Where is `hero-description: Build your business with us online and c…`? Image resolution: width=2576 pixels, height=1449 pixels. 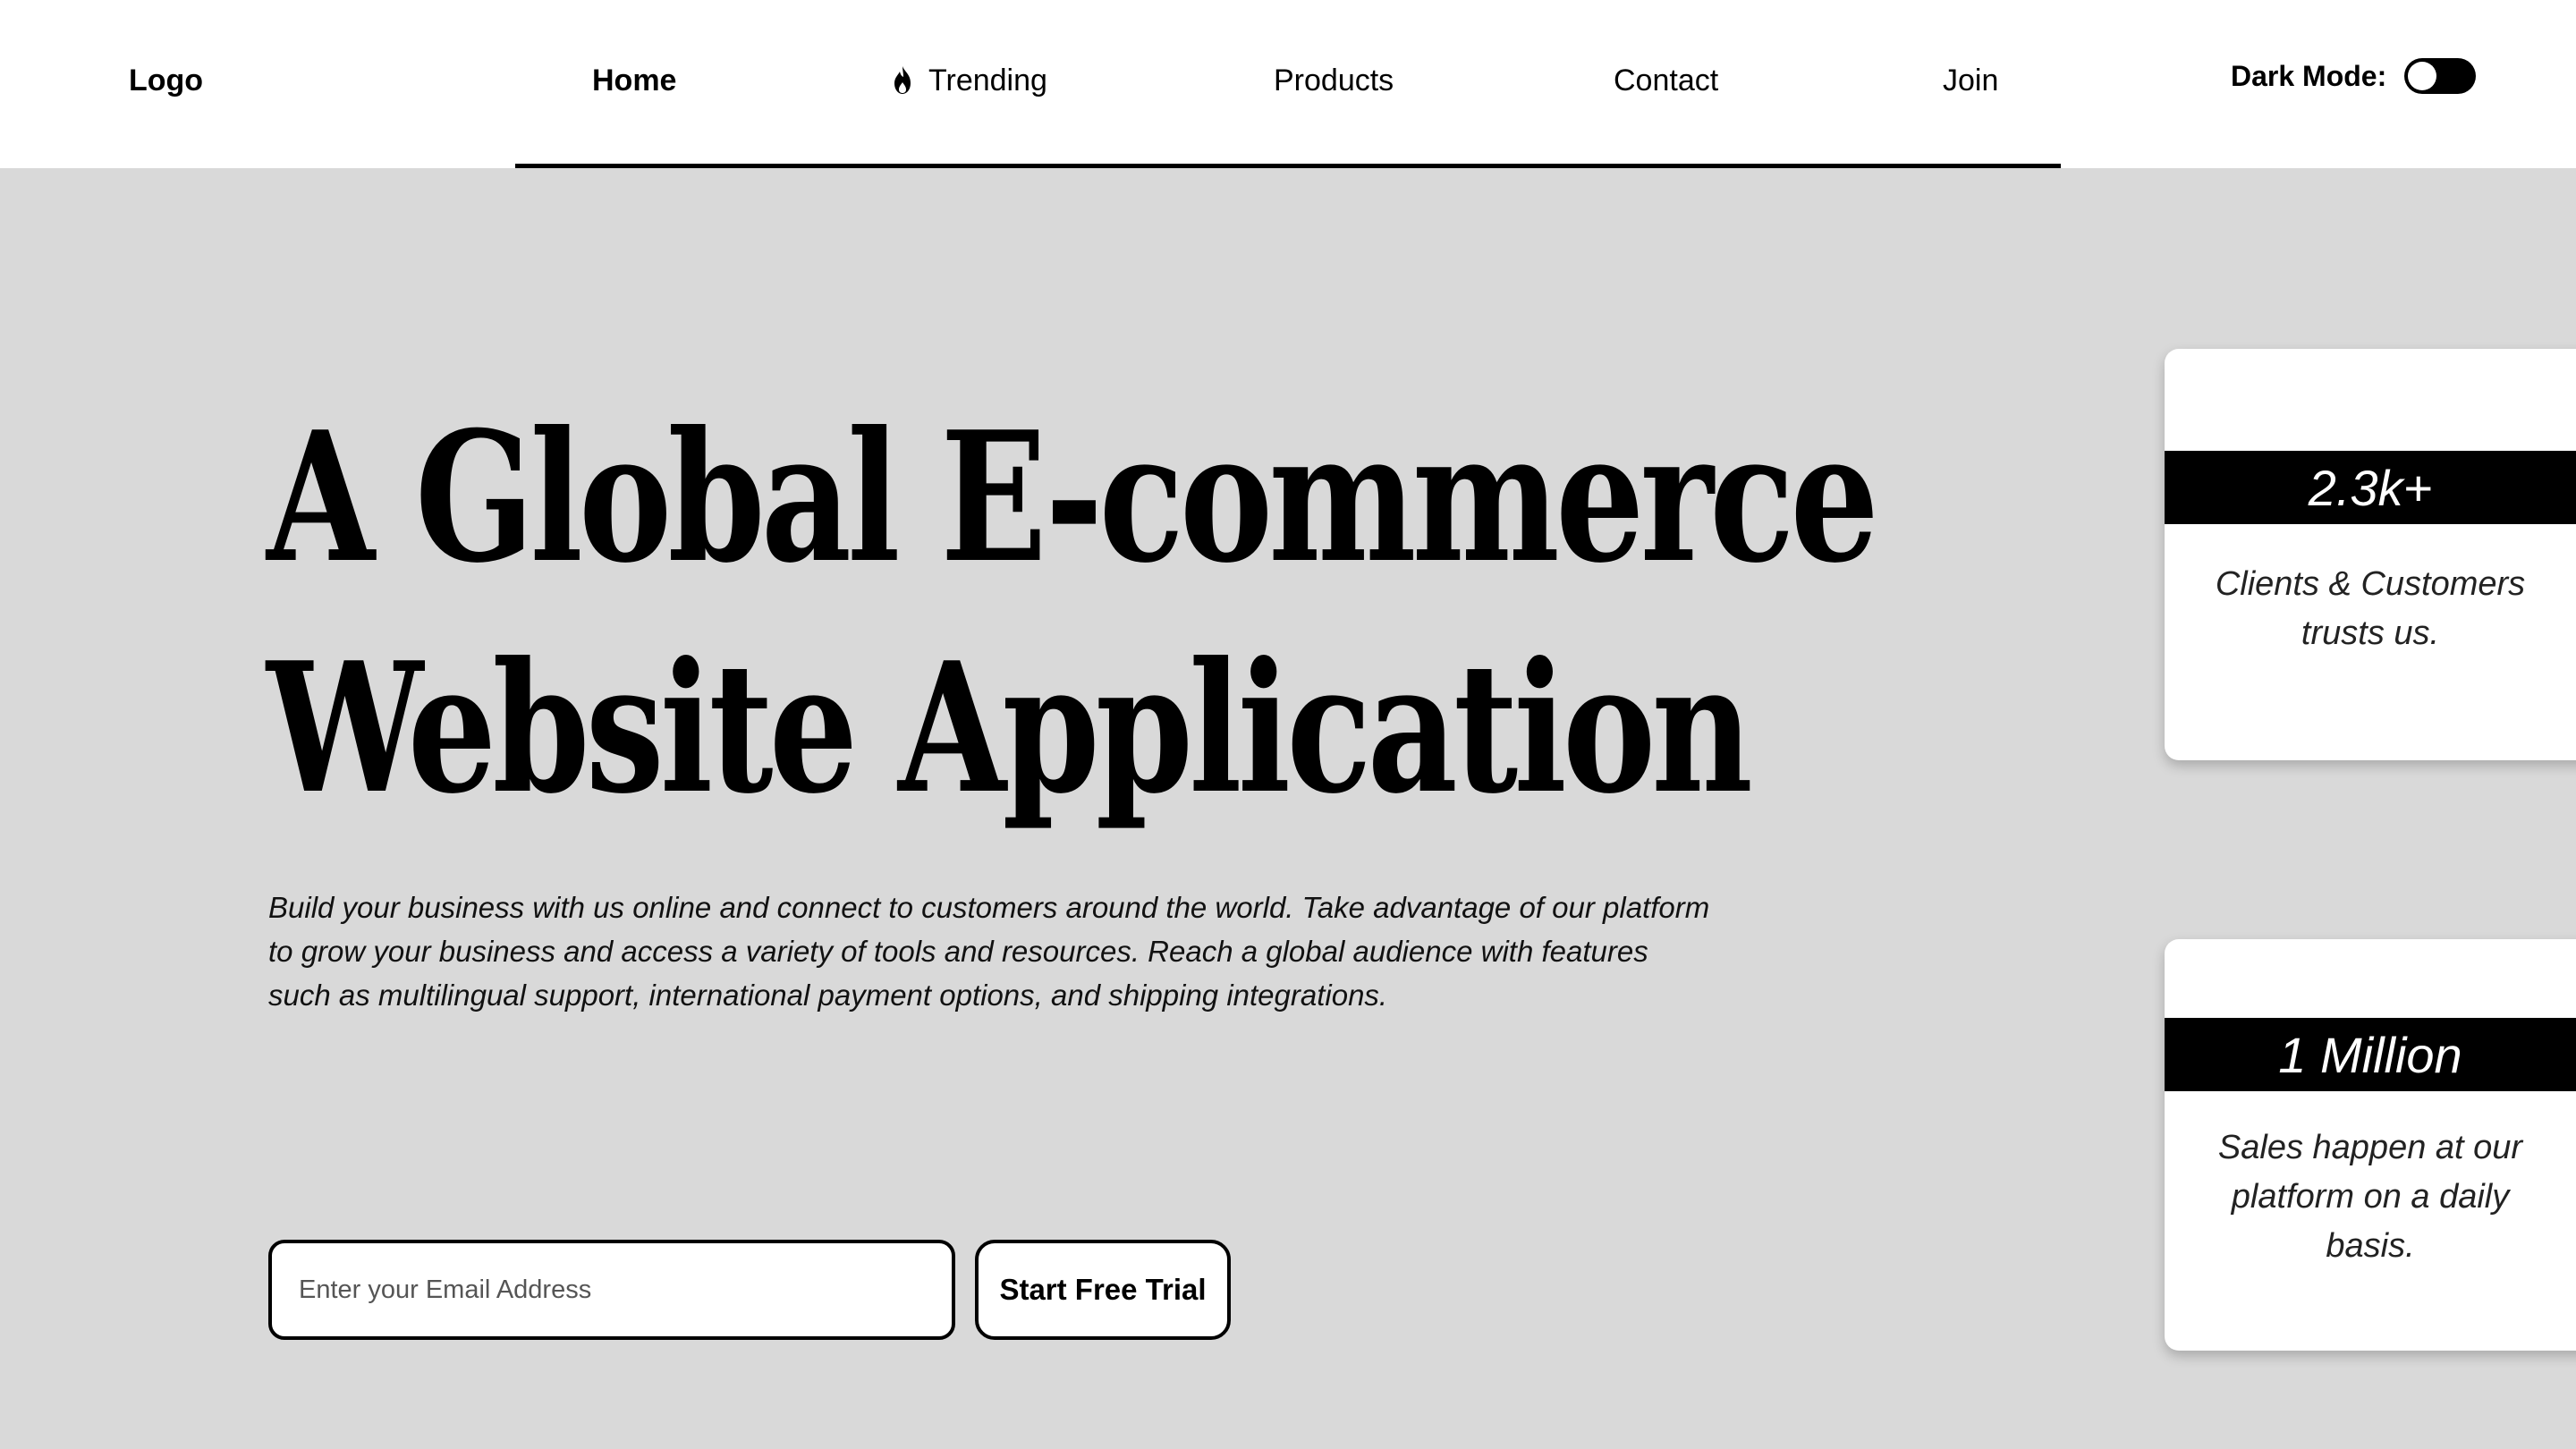 hero-description: Build your business with us online and c… is located at coordinates (989, 951).